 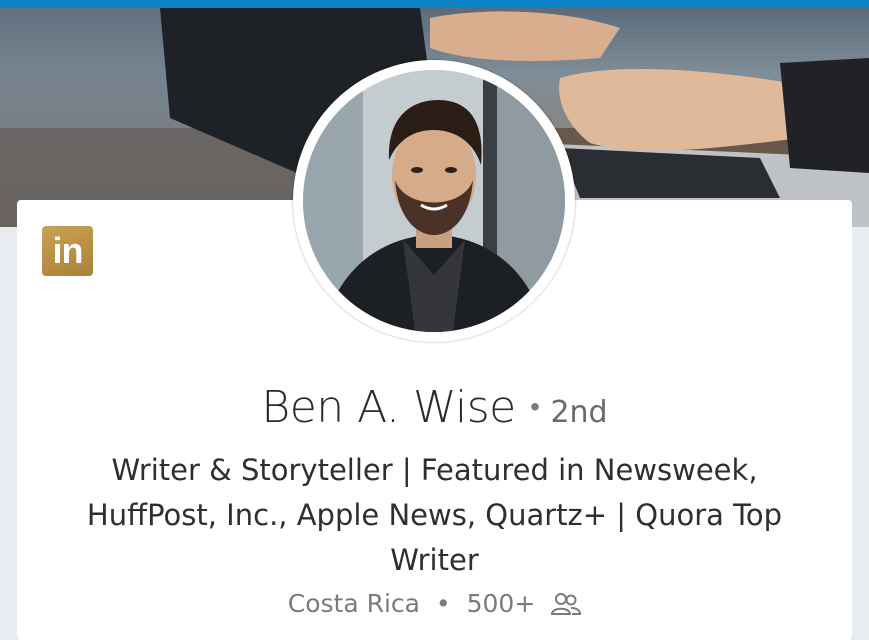 What do you see at coordinates (67, 251) in the screenshot?
I see `linkedin-logo-icon: in` at bounding box center [67, 251].